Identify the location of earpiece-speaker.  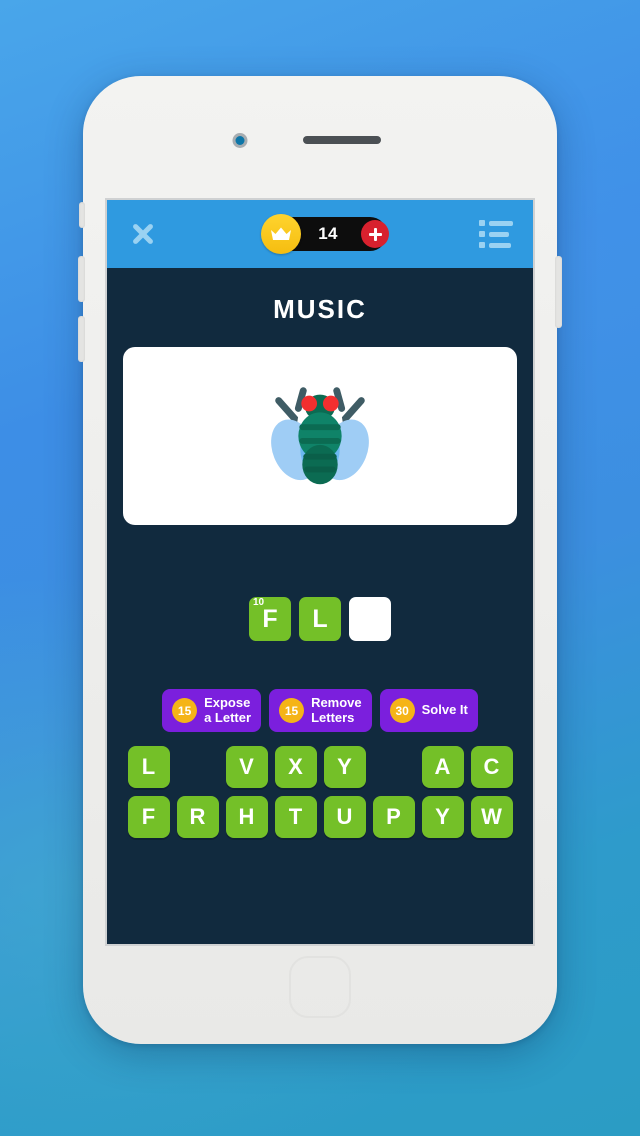
(342, 140).